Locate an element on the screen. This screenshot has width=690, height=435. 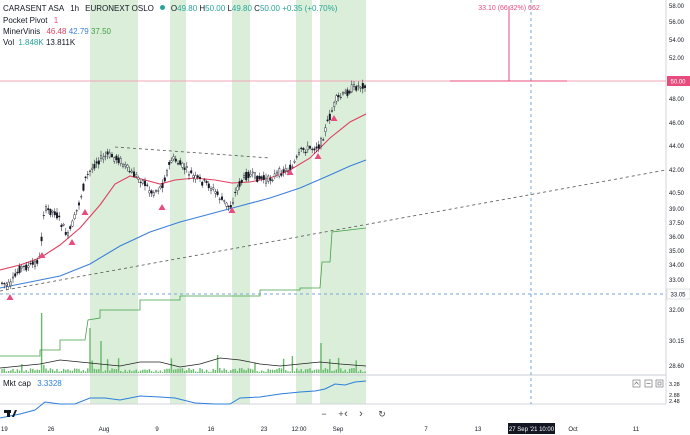
price-tick-label: 52.00 is located at coordinates (677, 59).